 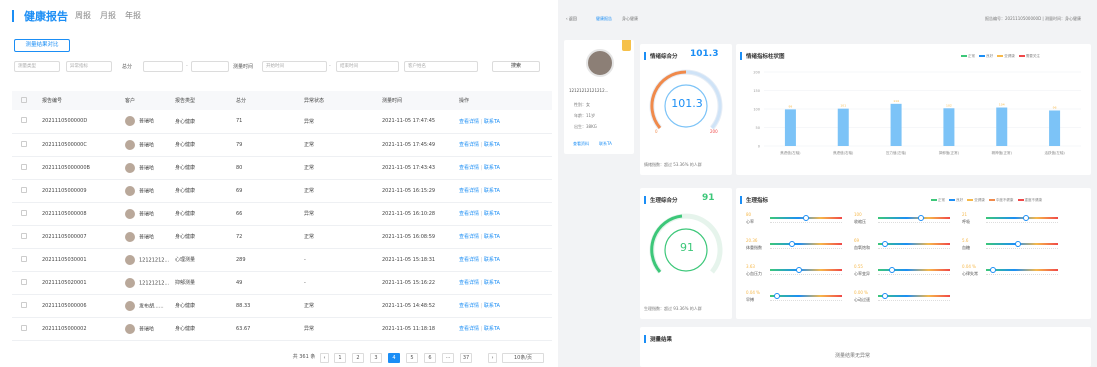 What do you see at coordinates (187, 66) in the screenshot?
I see `range-dash: -` at bounding box center [187, 66].